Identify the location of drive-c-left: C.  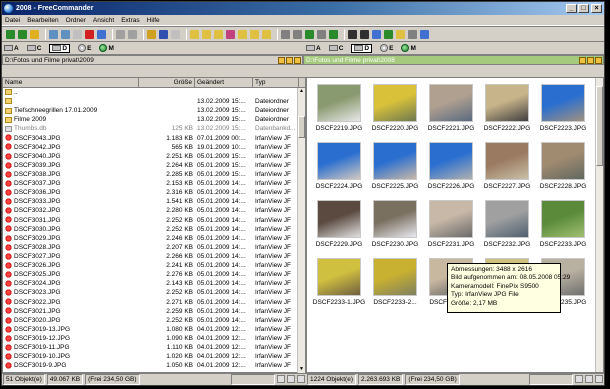
(33, 48).